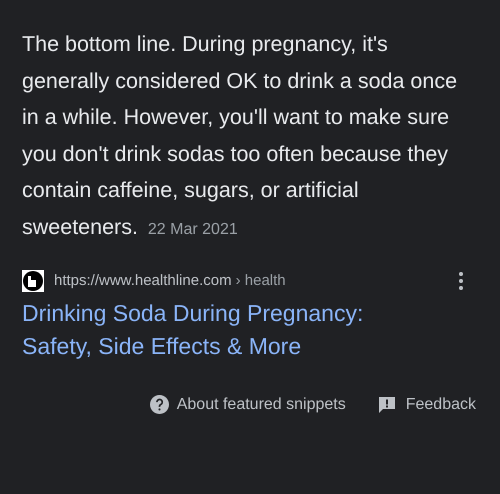 The image size is (500, 494). Describe the element at coordinates (227, 329) in the screenshot. I see `result-title-link: Drinking Soda During Pregnancy: Safety, Side Effects & More` at that location.